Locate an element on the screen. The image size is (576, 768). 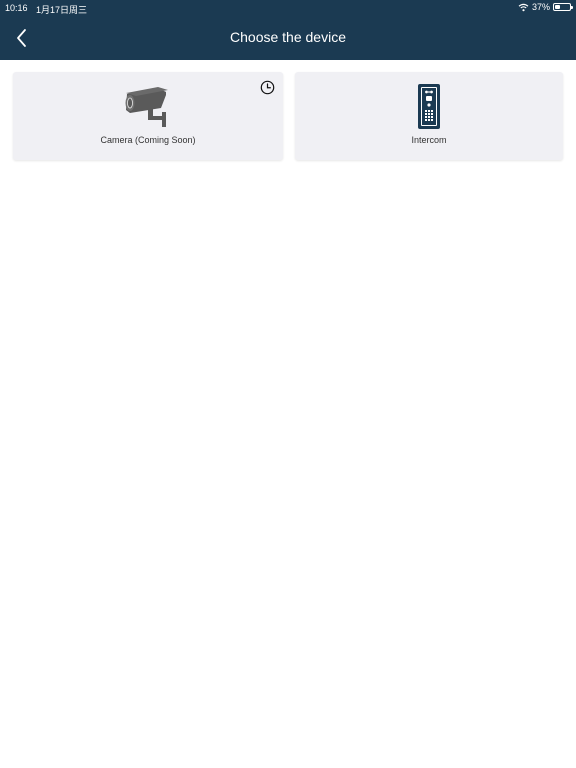
security-camera-icon is located at coordinates (146, 107).